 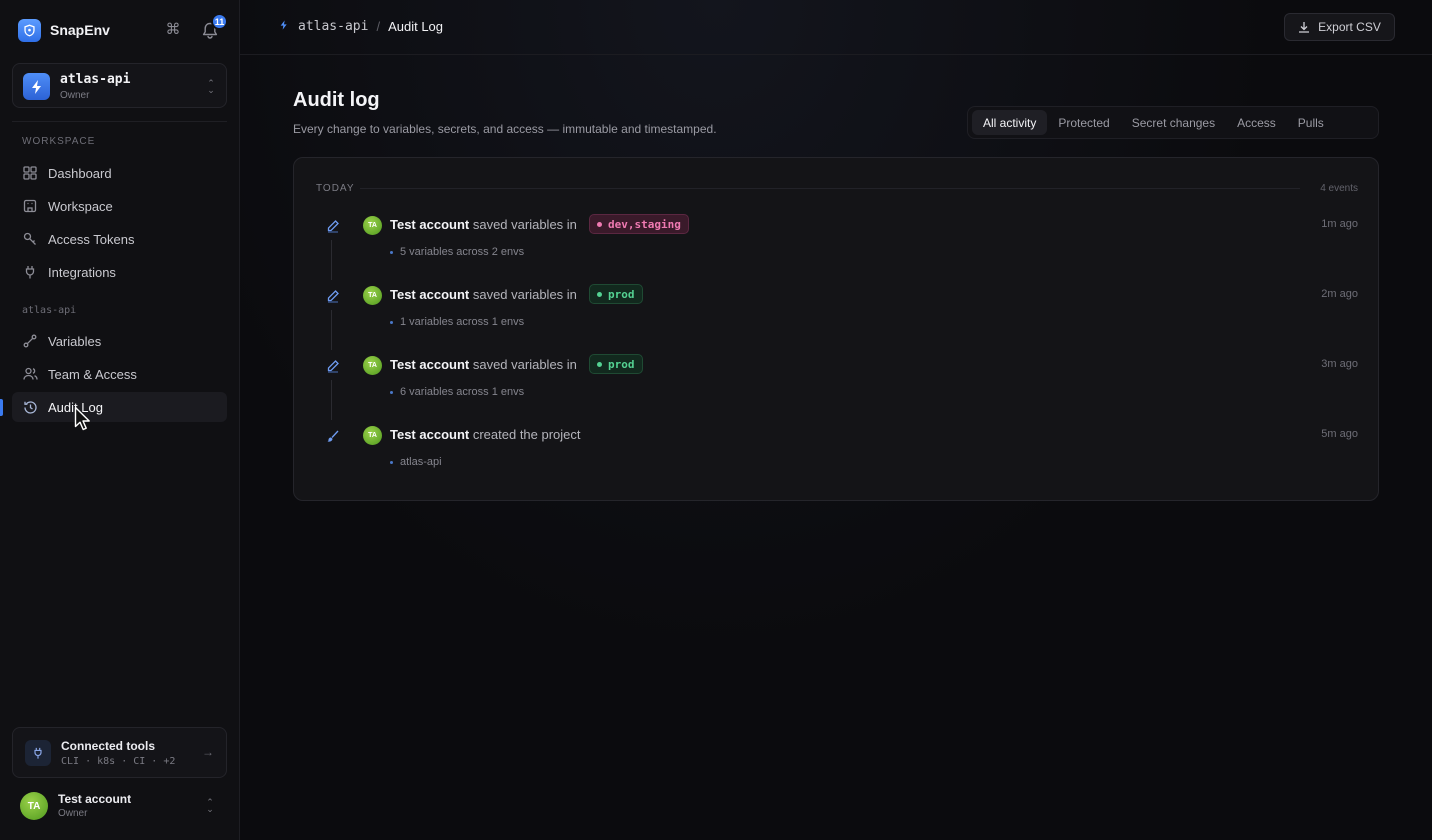 I want to click on tab-pulls: Pulls, so click(x=1311, y=122).